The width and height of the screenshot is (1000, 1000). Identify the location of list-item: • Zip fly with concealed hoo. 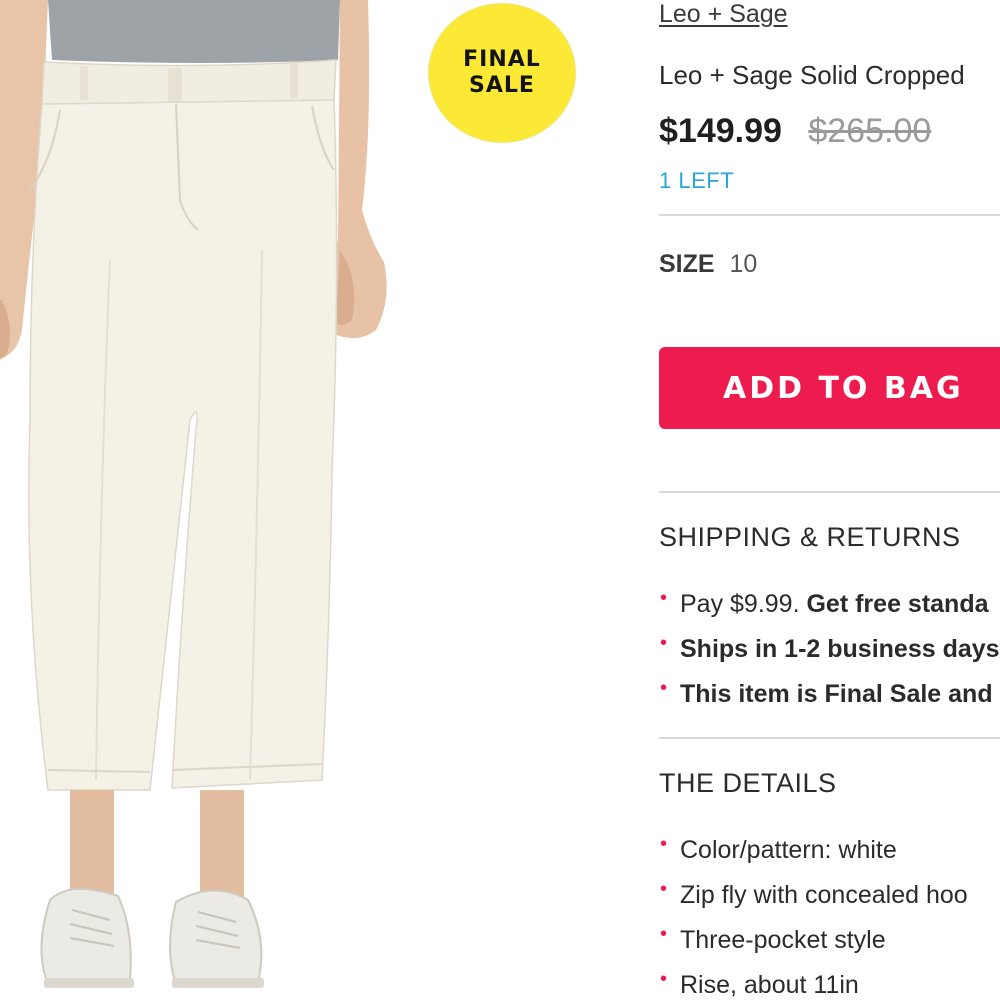
(813, 895).